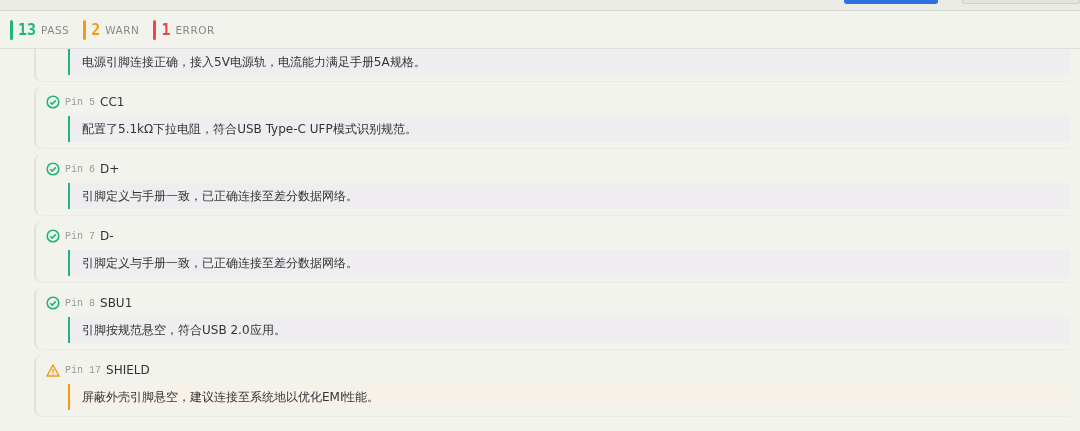 Image resolution: width=1080 pixels, height=431 pixels. Describe the element at coordinates (166, 29) in the screenshot. I see `status-count: 1` at that location.